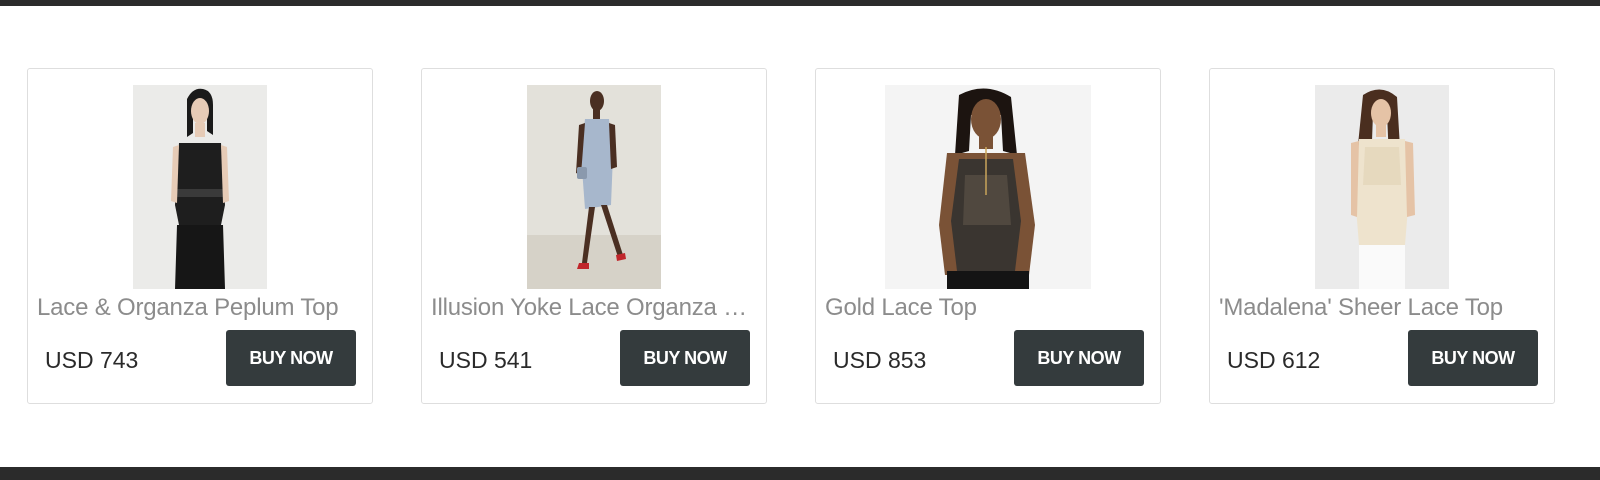 The image size is (1600, 480). What do you see at coordinates (200, 308) in the screenshot?
I see `product-title: Lace & Organza Peplum Top` at bounding box center [200, 308].